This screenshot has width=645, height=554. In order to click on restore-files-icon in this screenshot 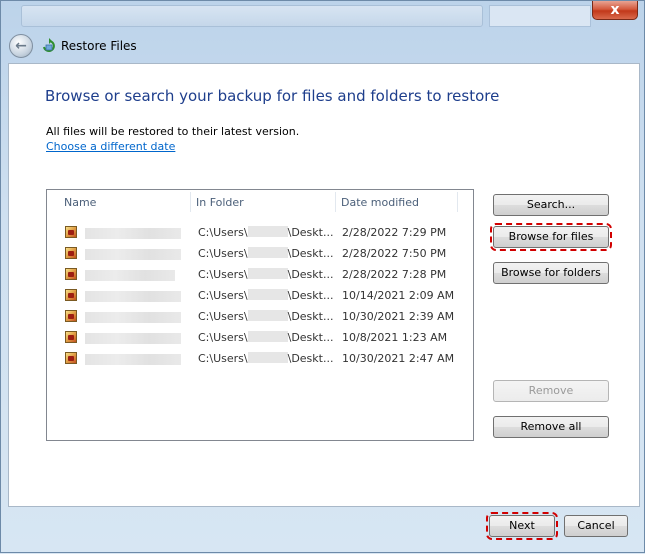, I will do `click(49, 46)`.